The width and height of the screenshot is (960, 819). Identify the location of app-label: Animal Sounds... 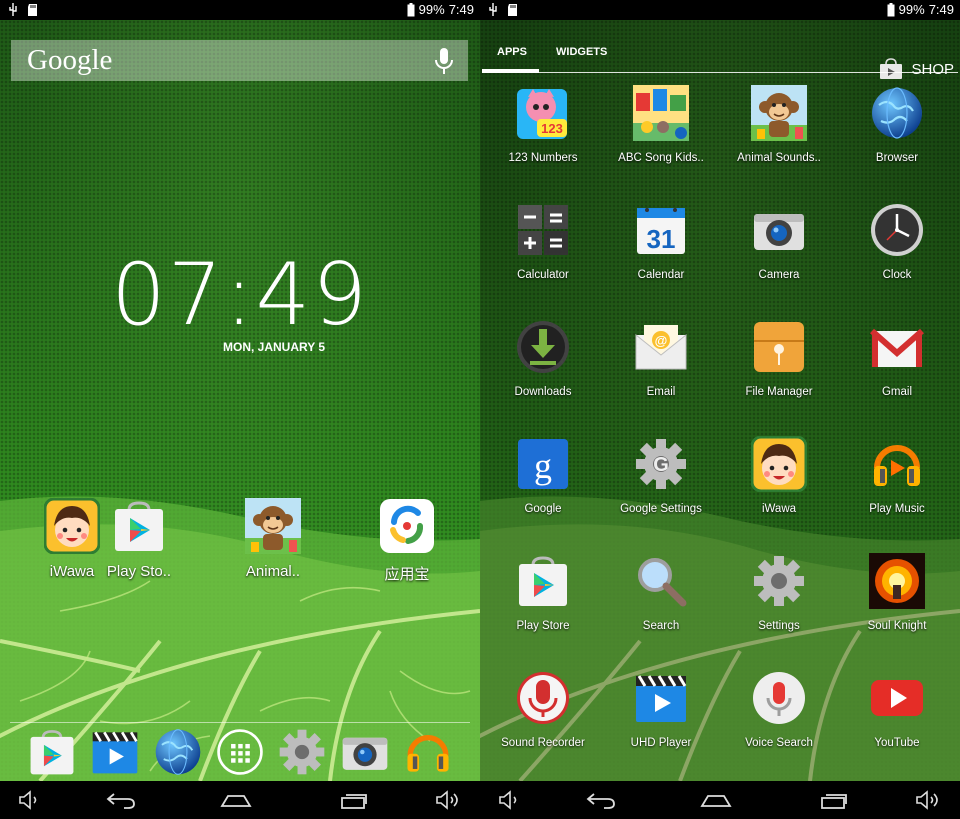
(779, 158).